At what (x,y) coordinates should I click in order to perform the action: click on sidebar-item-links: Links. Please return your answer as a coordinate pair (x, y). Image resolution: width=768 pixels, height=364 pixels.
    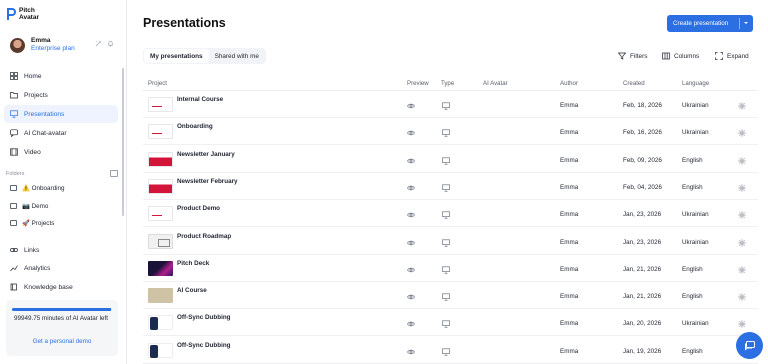
    Looking at the image, I should click on (61, 250).